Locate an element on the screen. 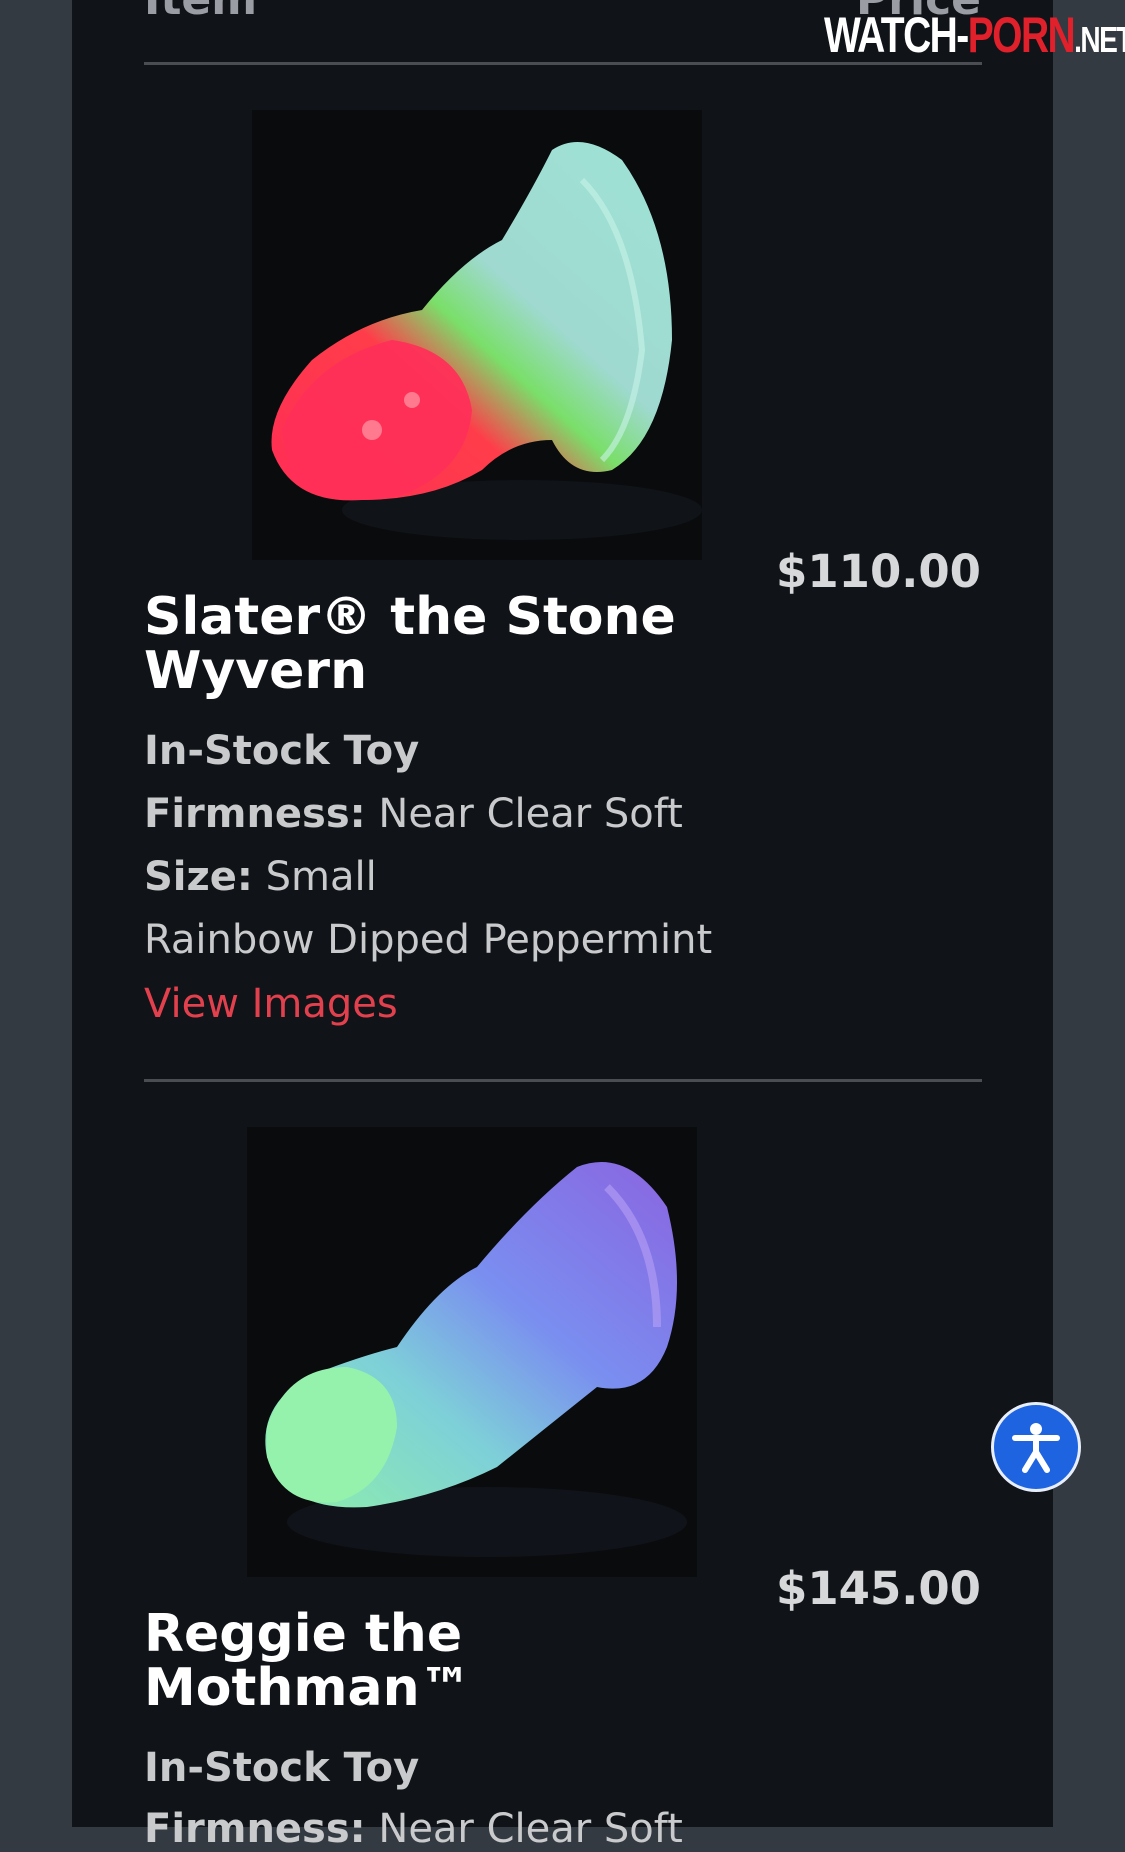  product-title: Reggie the Mothman™ is located at coordinates (444, 1661).